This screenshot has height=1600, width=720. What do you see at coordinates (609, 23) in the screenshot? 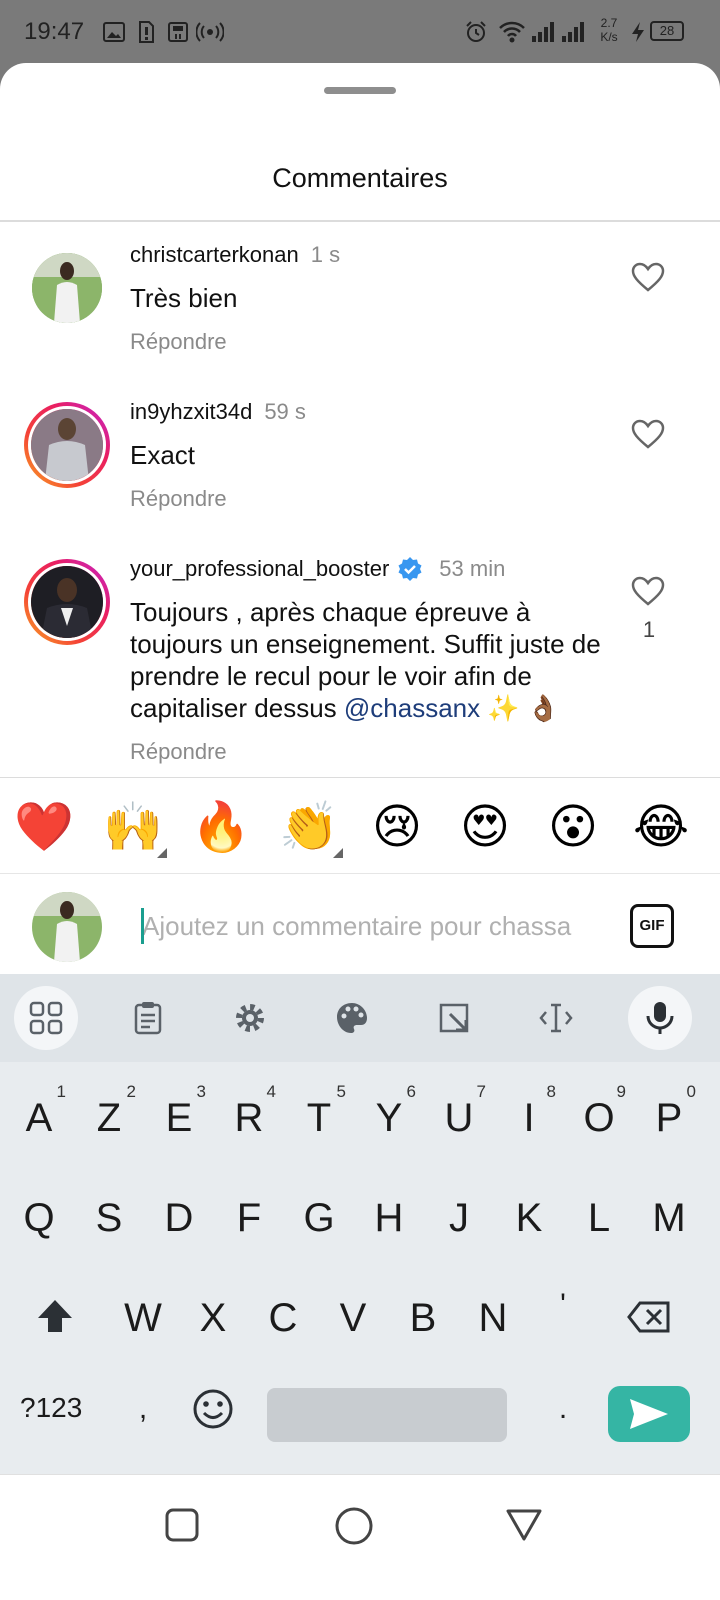
I see `speed-value: 2.7` at bounding box center [609, 23].